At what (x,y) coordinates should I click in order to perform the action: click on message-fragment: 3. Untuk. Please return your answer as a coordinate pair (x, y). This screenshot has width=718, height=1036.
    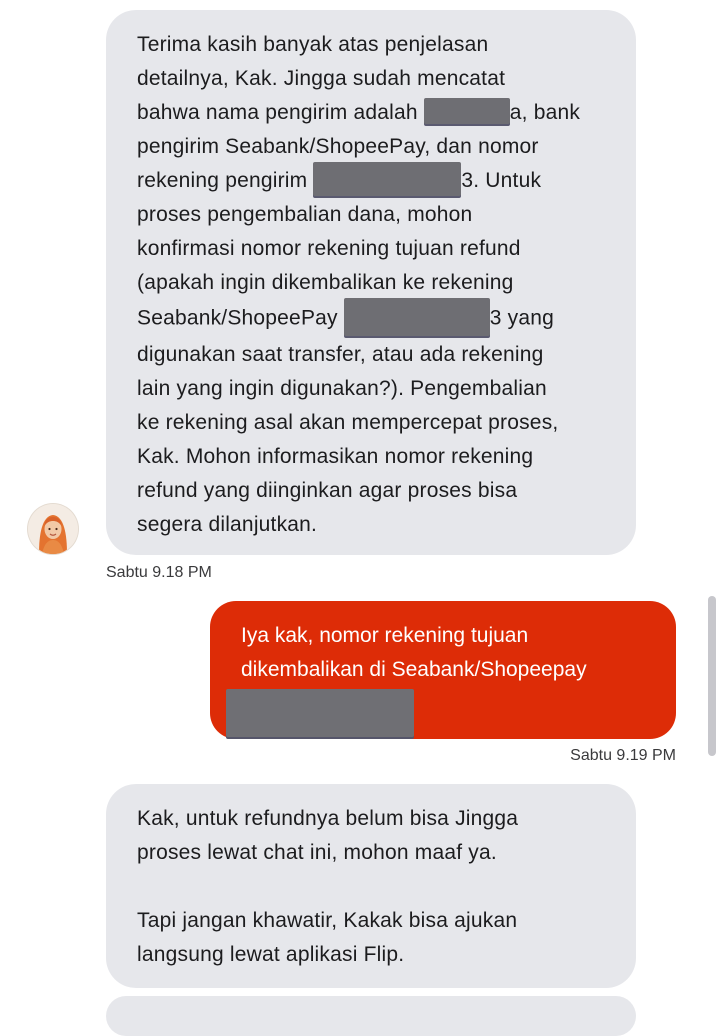
    Looking at the image, I should click on (501, 180).